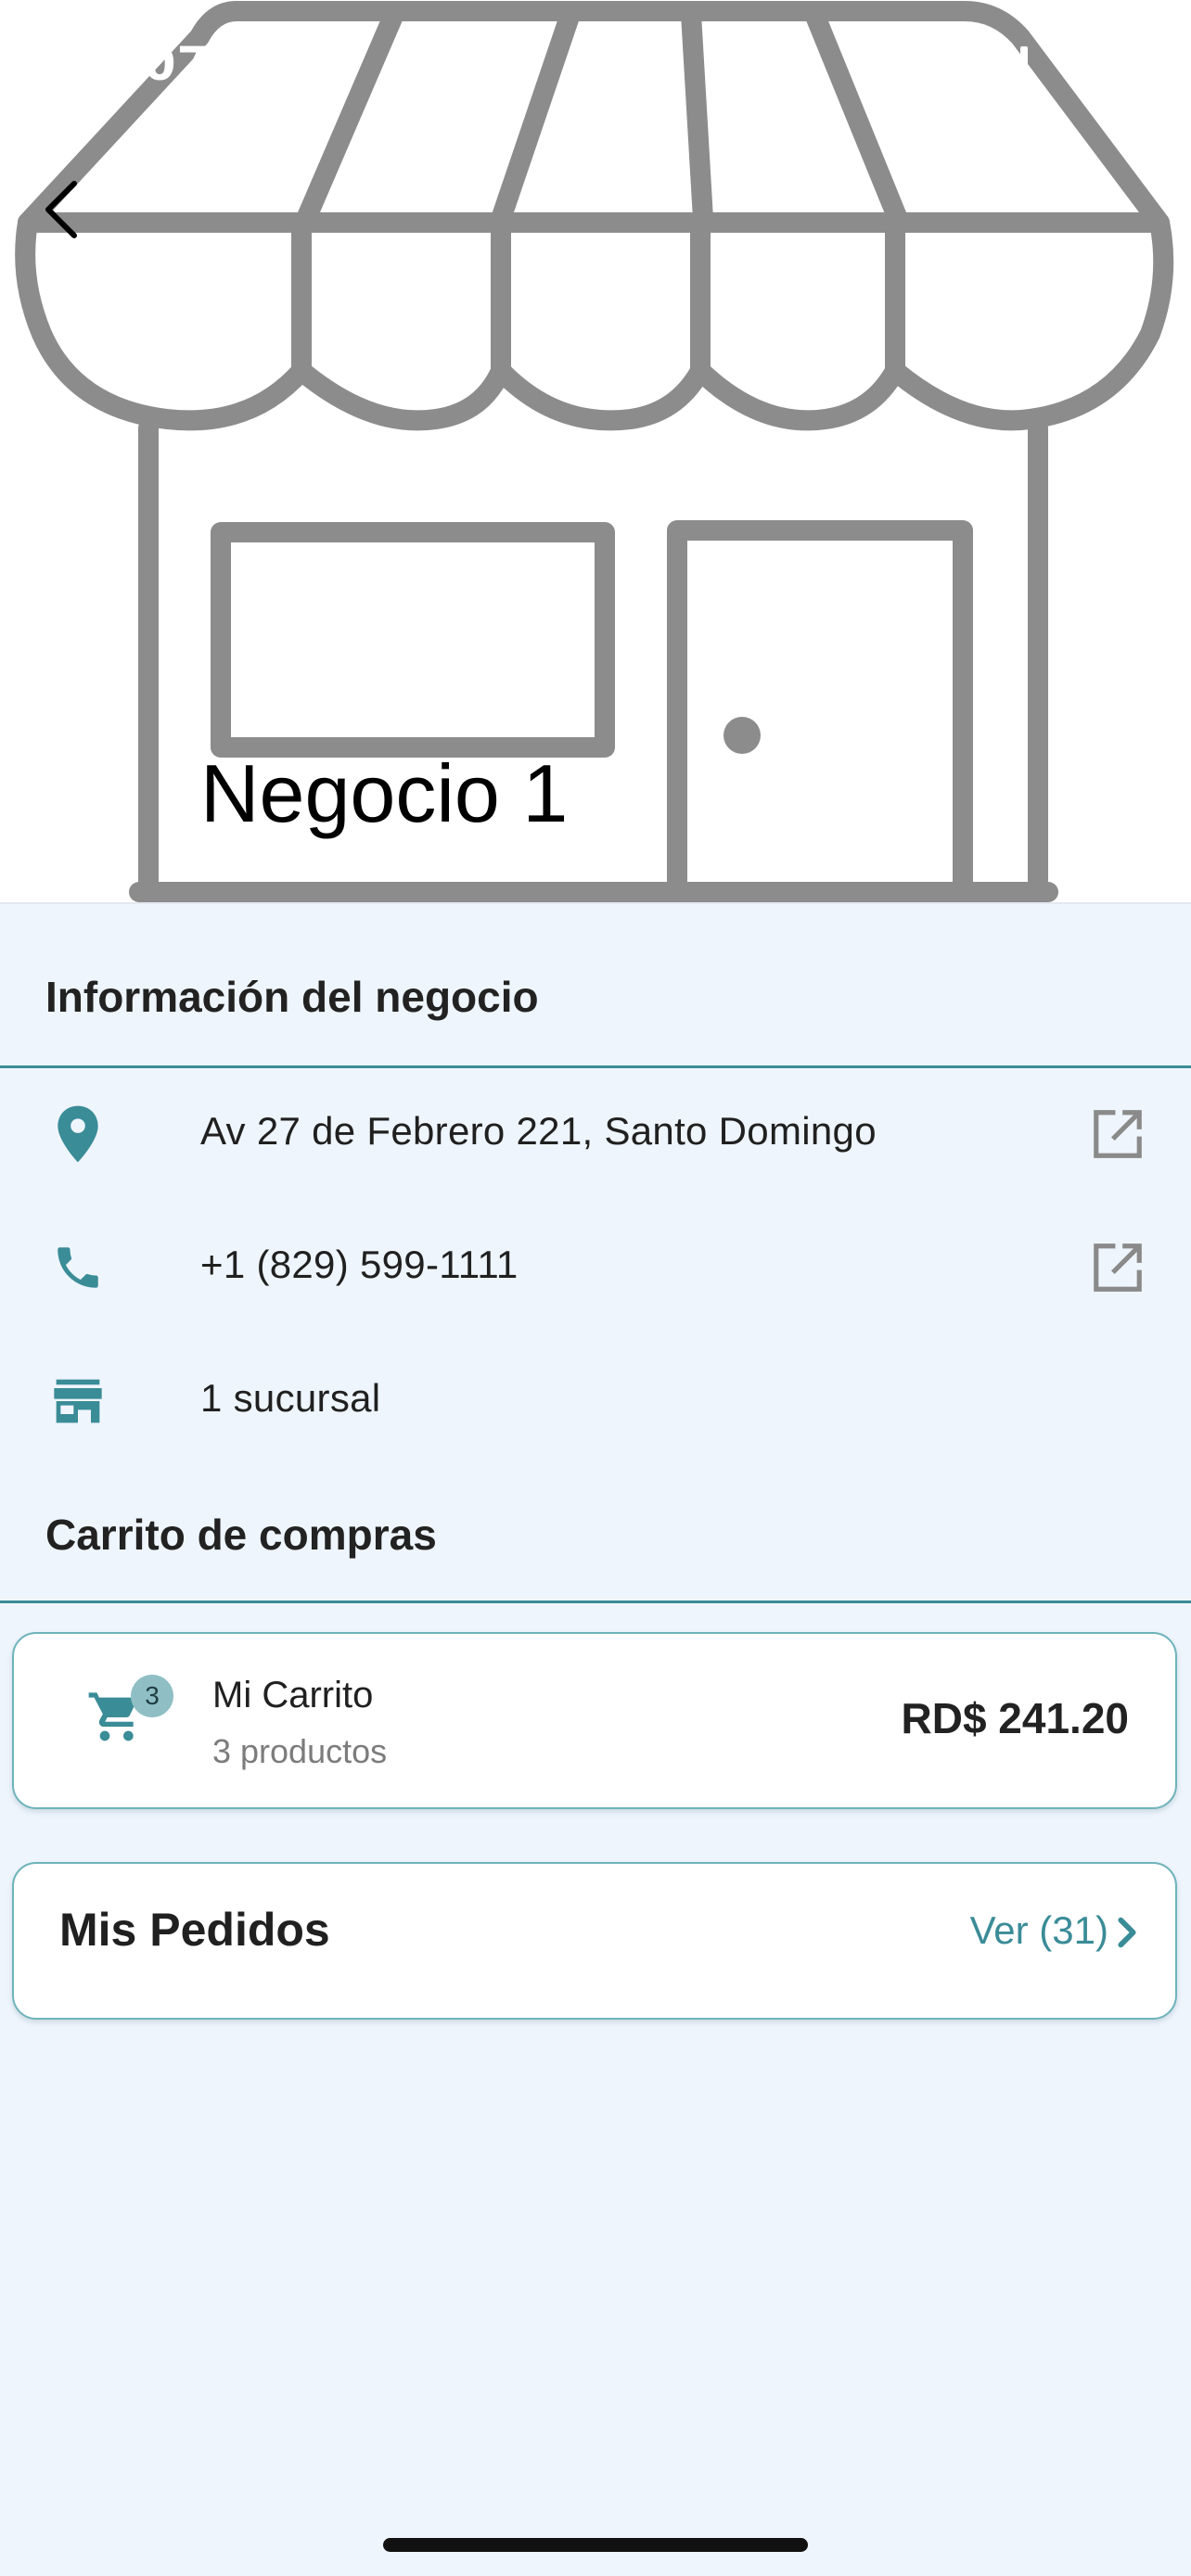 This screenshot has width=1191, height=2576. Describe the element at coordinates (293, 1695) in the screenshot. I see `cart-title: Mi Carrito` at that location.